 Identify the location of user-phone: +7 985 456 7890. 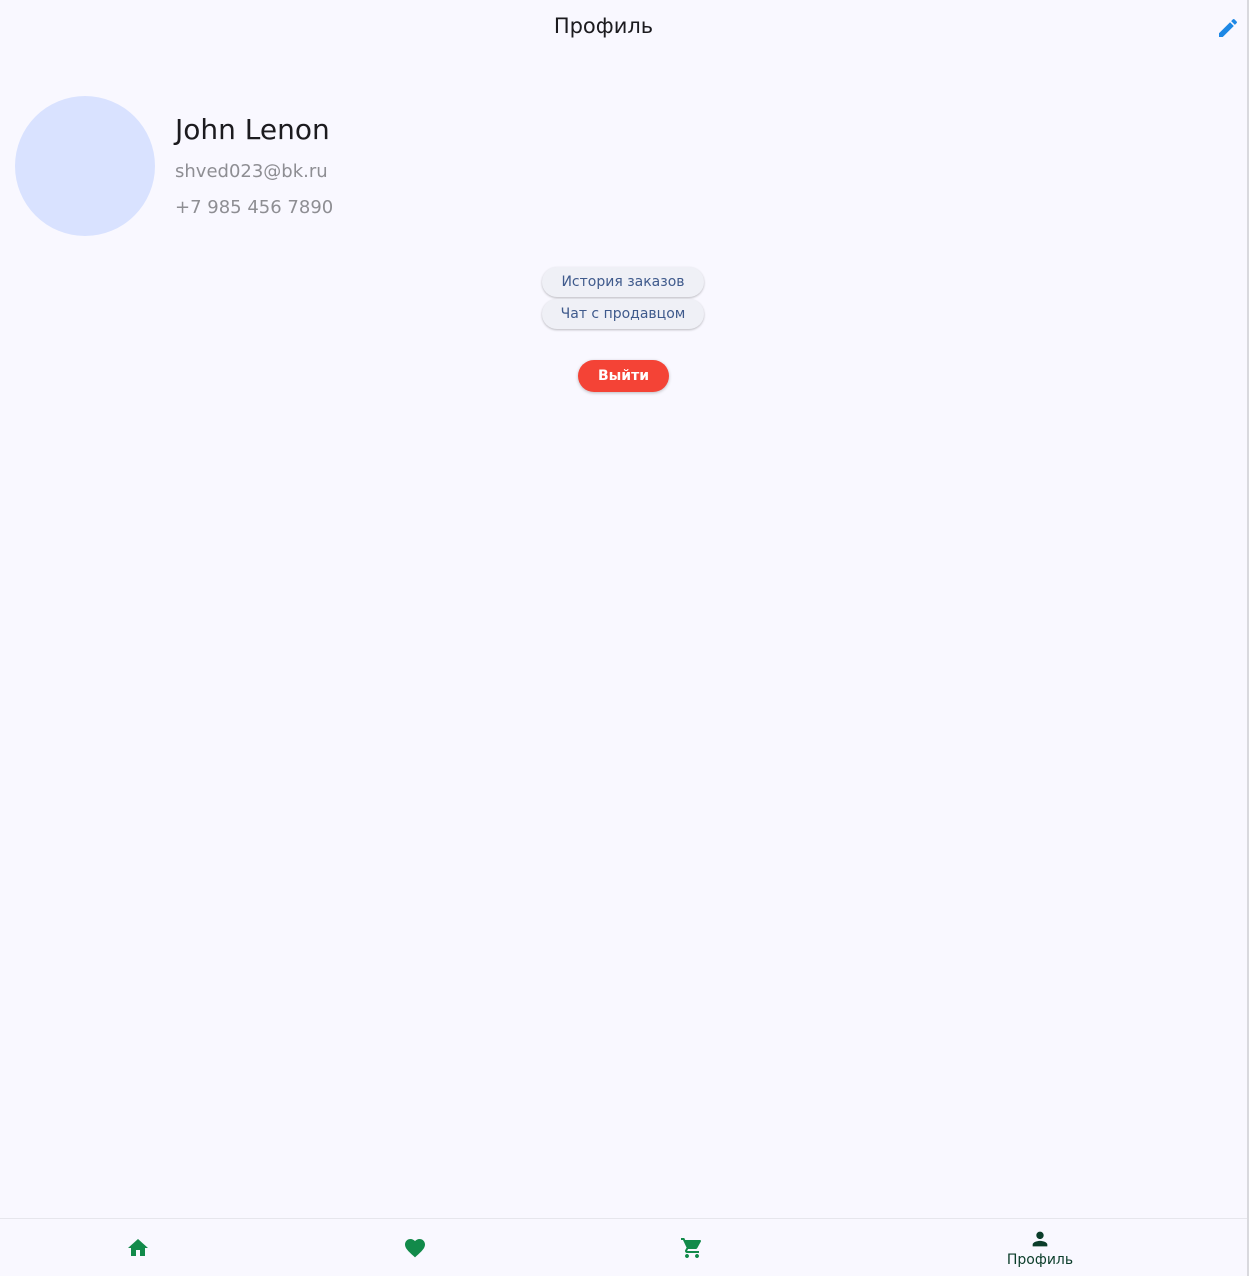
(254, 207).